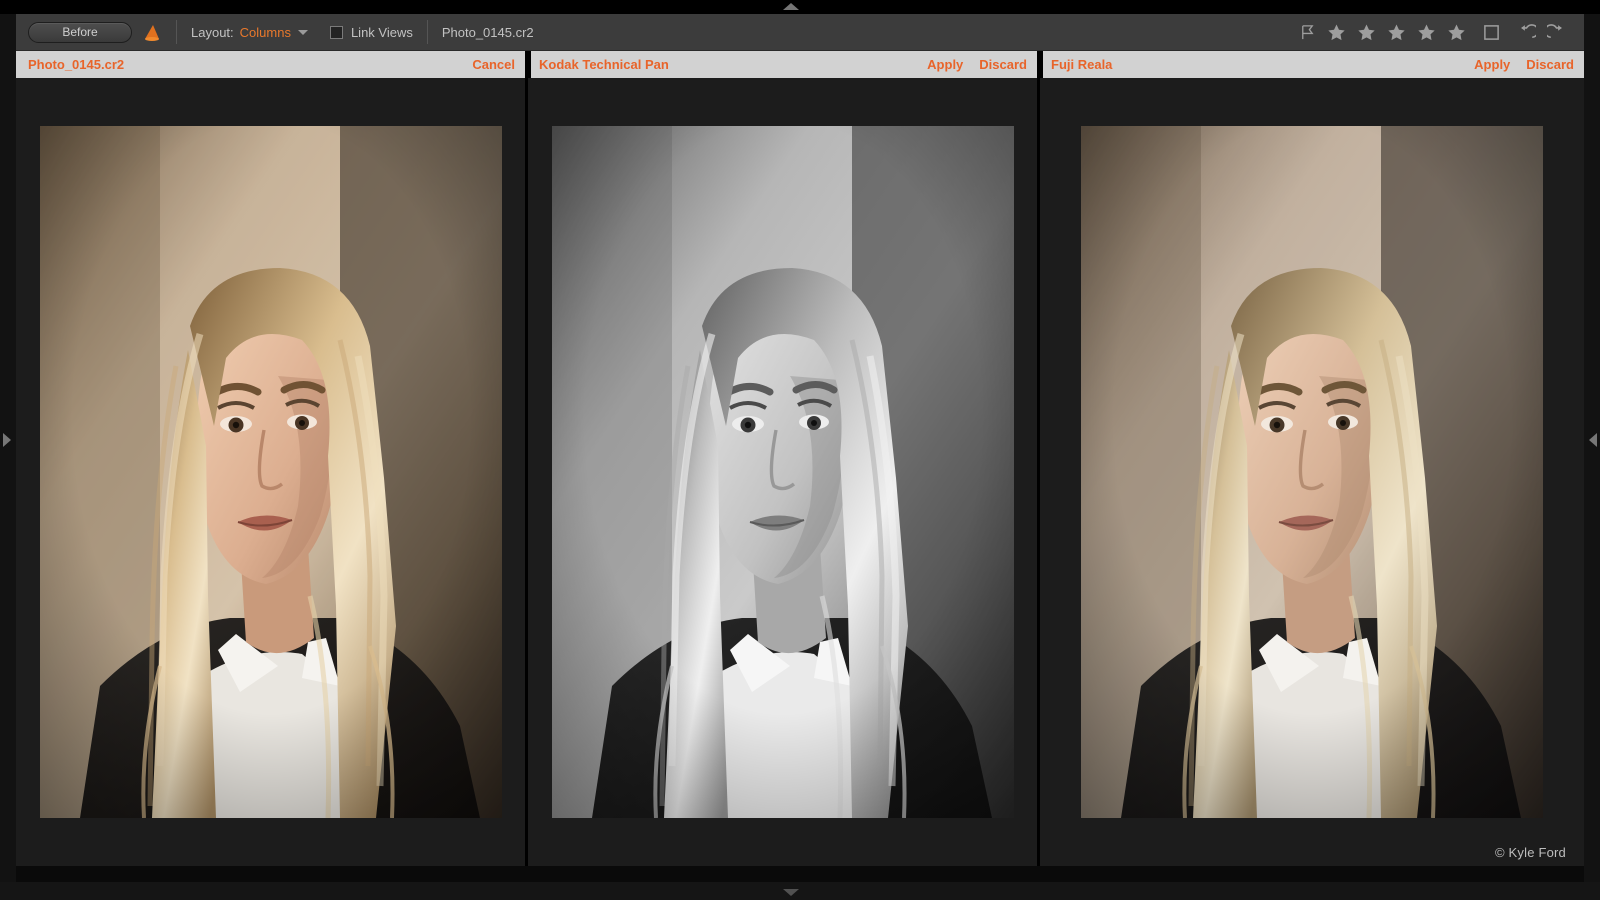 The height and width of the screenshot is (900, 1600). What do you see at coordinates (1307, 32) in the screenshot?
I see `flag-icon` at bounding box center [1307, 32].